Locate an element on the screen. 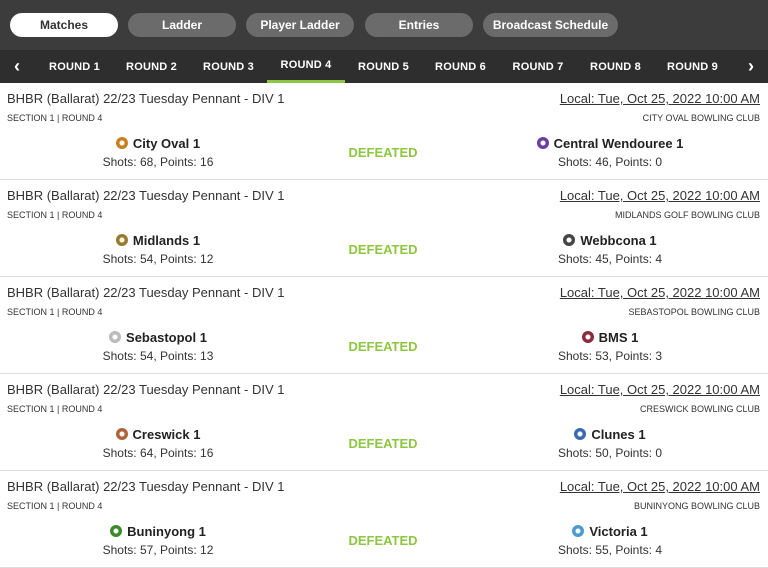 This screenshot has width=768, height=568. tab-player-ladder: Player Ladder is located at coordinates (300, 25).